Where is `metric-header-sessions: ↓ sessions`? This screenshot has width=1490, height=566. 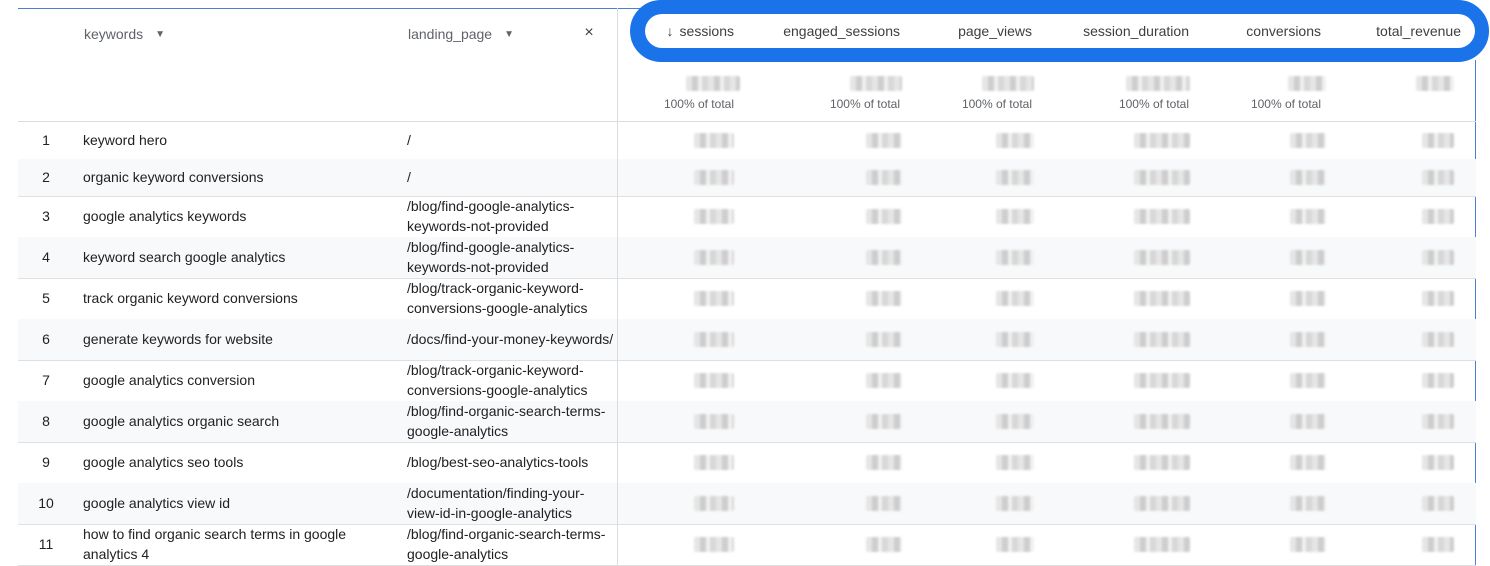
metric-header-sessions: ↓ sessions is located at coordinates (696, 31).